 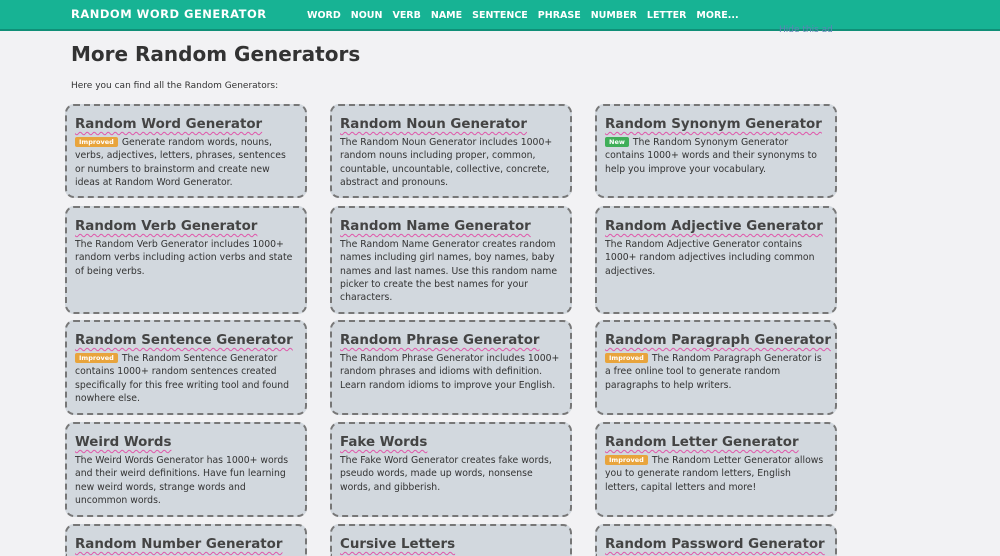 What do you see at coordinates (216, 54) in the screenshot?
I see `page-title: More Random Generators` at bounding box center [216, 54].